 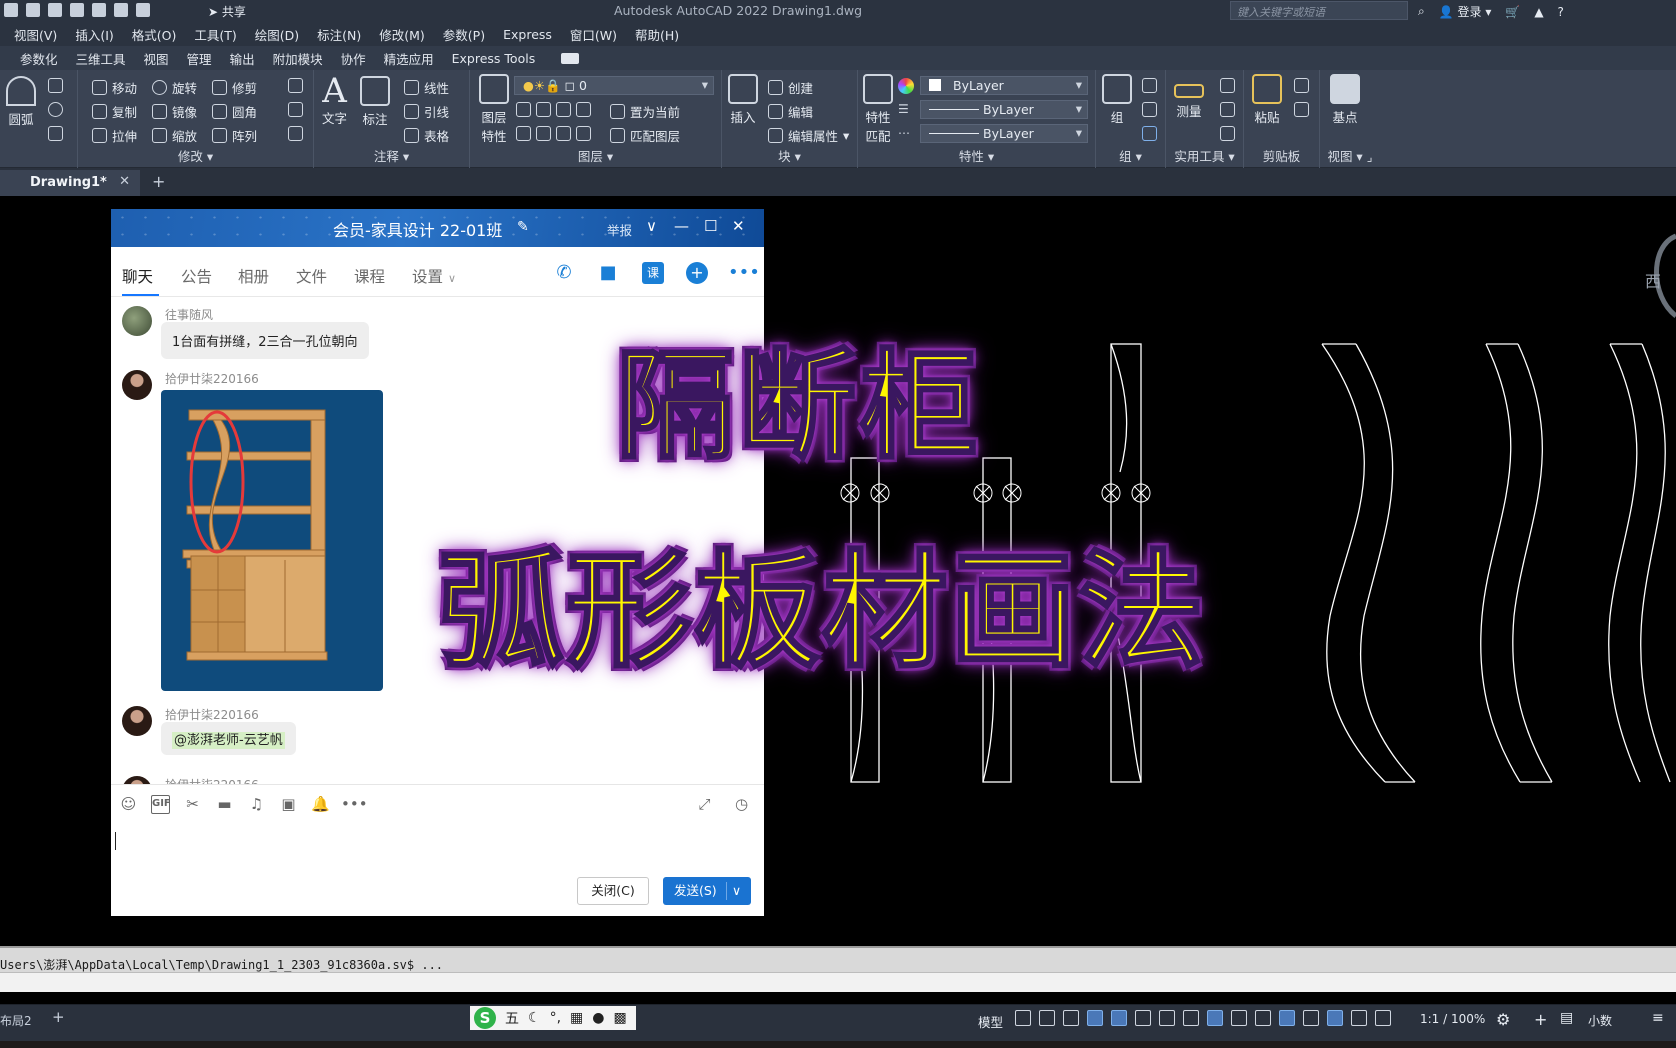 What do you see at coordinates (1281, 155) in the screenshot?
I see `clipboard-panel-title: 剪贴板` at bounding box center [1281, 155].